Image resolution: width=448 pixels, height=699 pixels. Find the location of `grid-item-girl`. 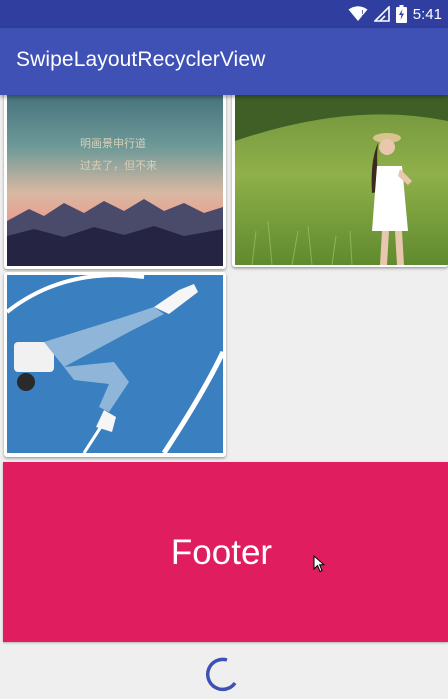

grid-item-girl is located at coordinates (340, 181).